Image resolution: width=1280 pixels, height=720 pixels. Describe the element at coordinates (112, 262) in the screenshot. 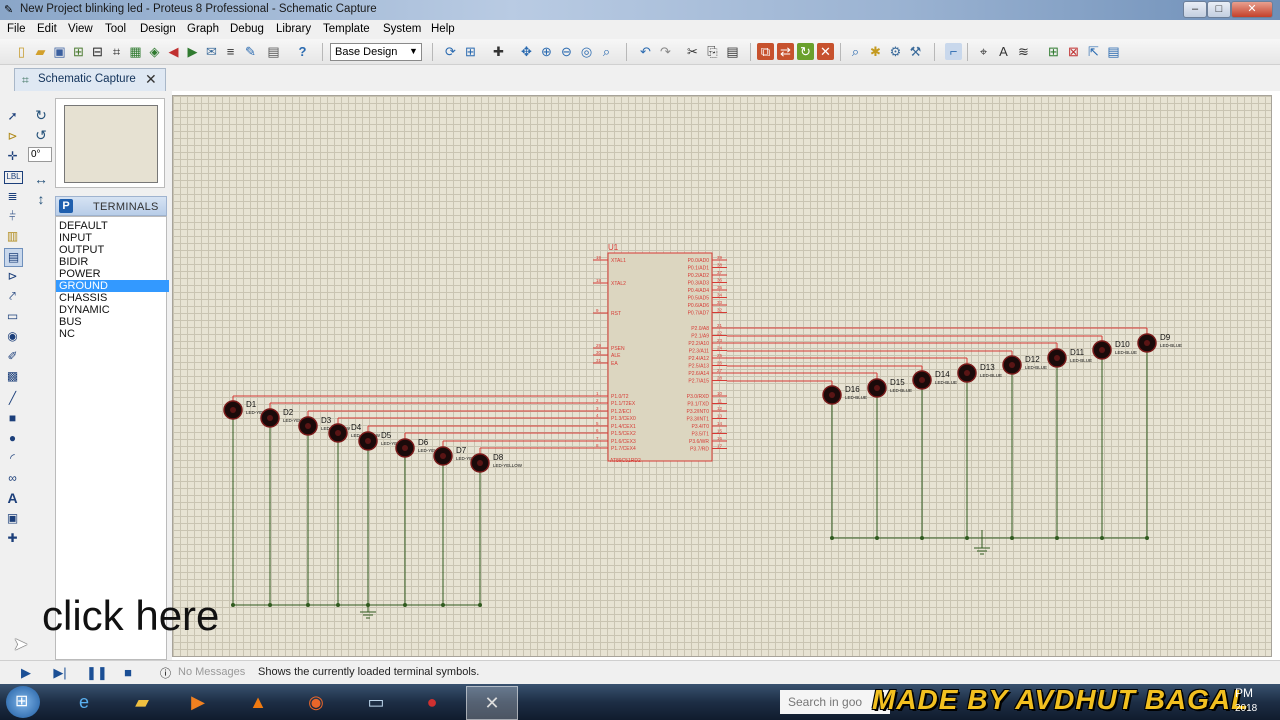

I see `list-item: BIDIR` at that location.